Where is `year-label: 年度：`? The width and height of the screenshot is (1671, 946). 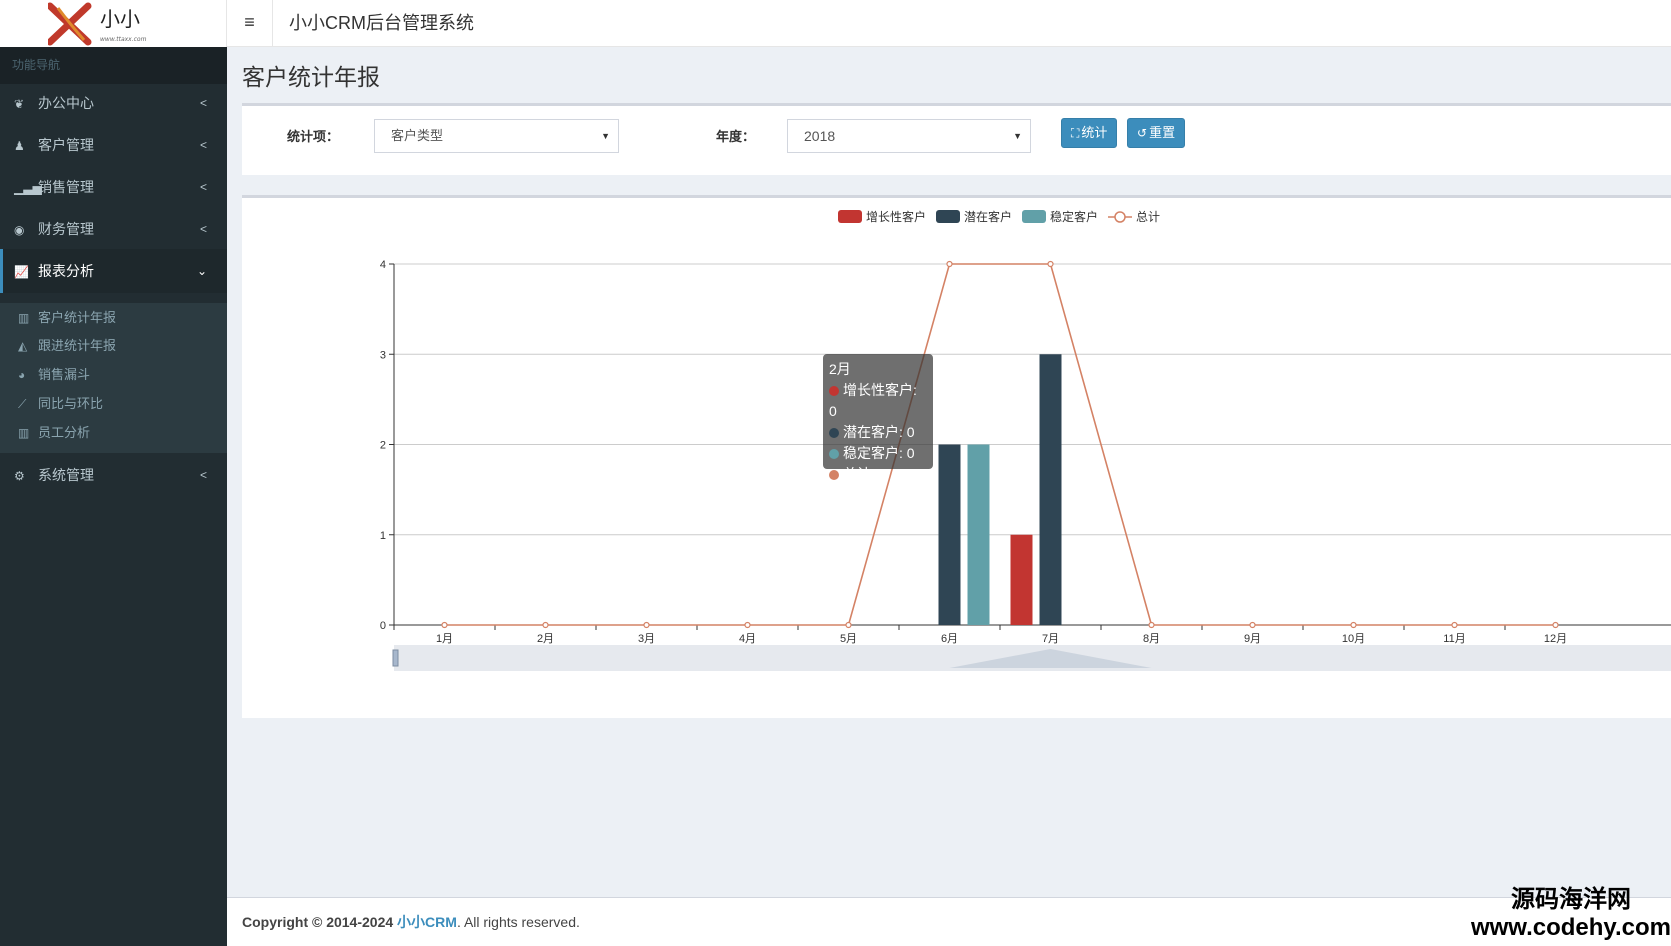 year-label: 年度： is located at coordinates (736, 136).